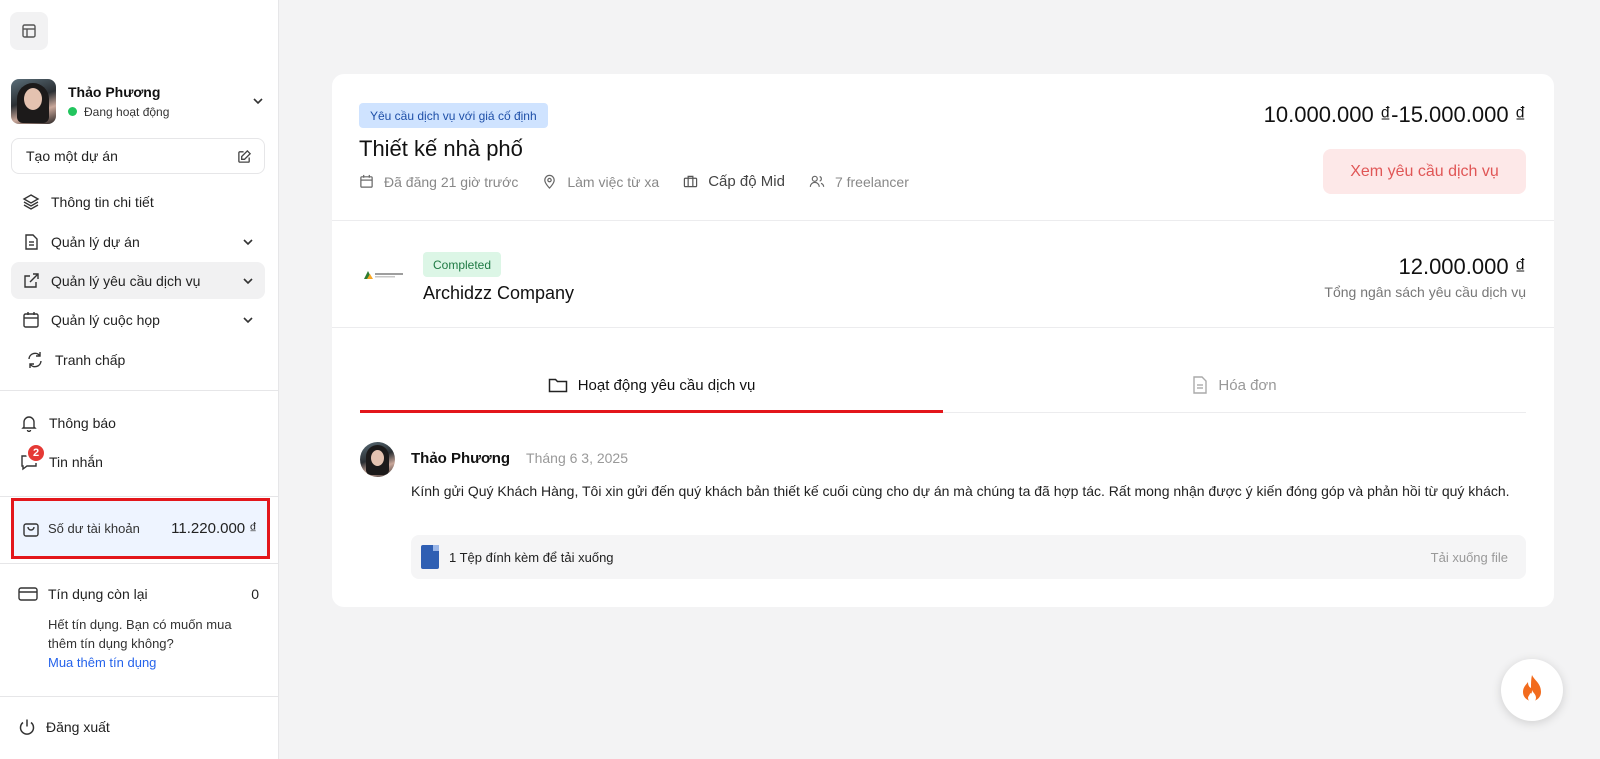 The image size is (1600, 759). I want to click on layout-panel-icon, so click(29, 31).